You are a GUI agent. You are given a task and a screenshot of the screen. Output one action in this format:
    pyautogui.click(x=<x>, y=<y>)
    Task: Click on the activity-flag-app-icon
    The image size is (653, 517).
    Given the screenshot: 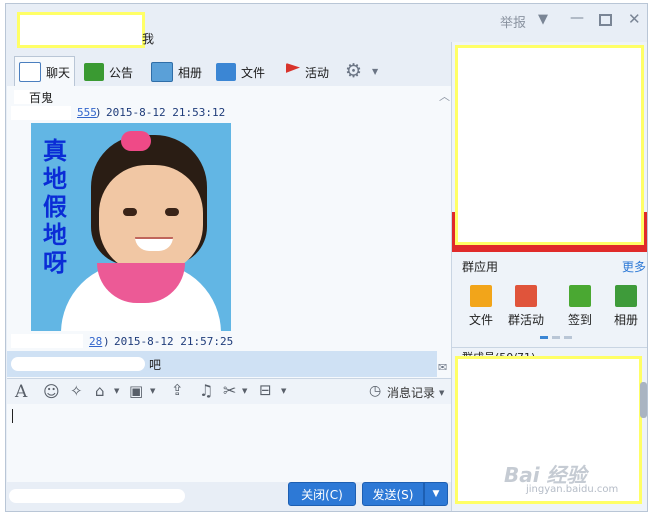 What is the action you would take?
    pyautogui.click(x=526, y=296)
    